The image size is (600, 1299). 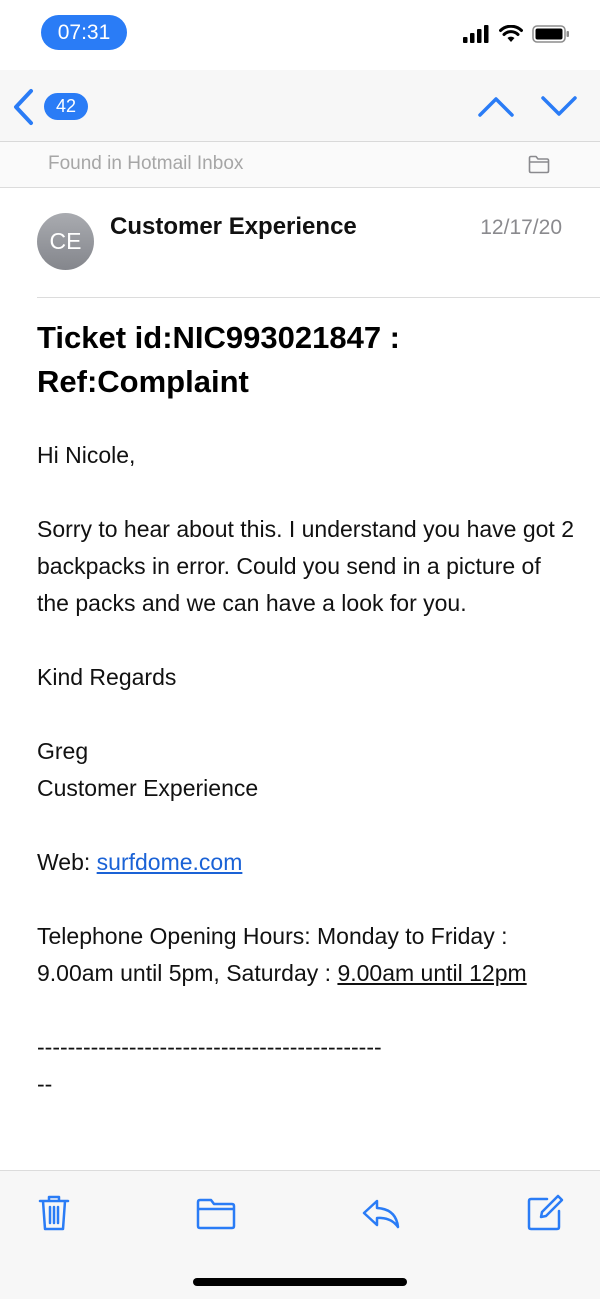 What do you see at coordinates (148, 788) in the screenshot?
I see `signature-dept: Customer Experience` at bounding box center [148, 788].